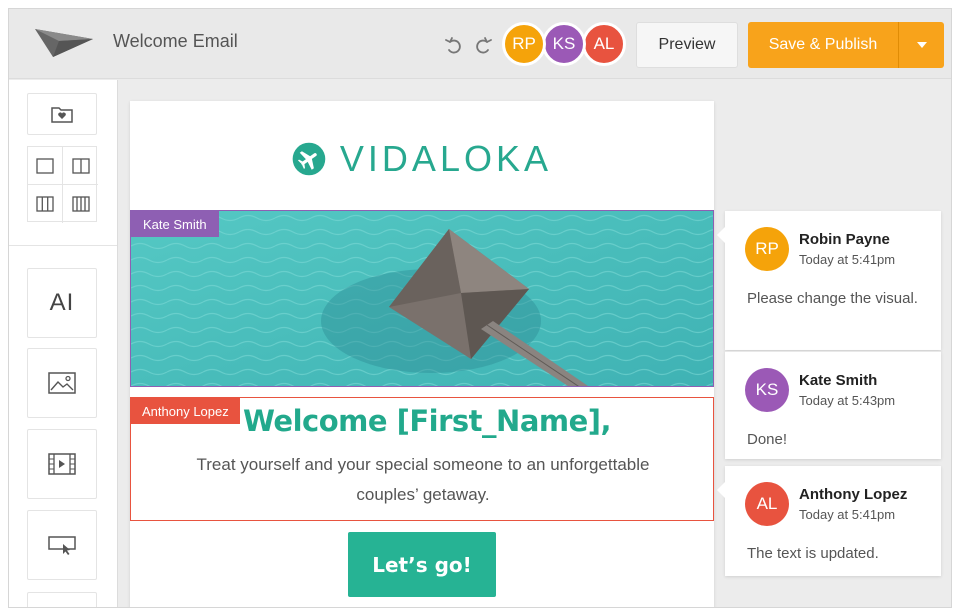 Image resolution: width=960 pixels, height=615 pixels. Describe the element at coordinates (445, 158) in the screenshot. I see `brand-wordmark: VIDALOKA` at that location.